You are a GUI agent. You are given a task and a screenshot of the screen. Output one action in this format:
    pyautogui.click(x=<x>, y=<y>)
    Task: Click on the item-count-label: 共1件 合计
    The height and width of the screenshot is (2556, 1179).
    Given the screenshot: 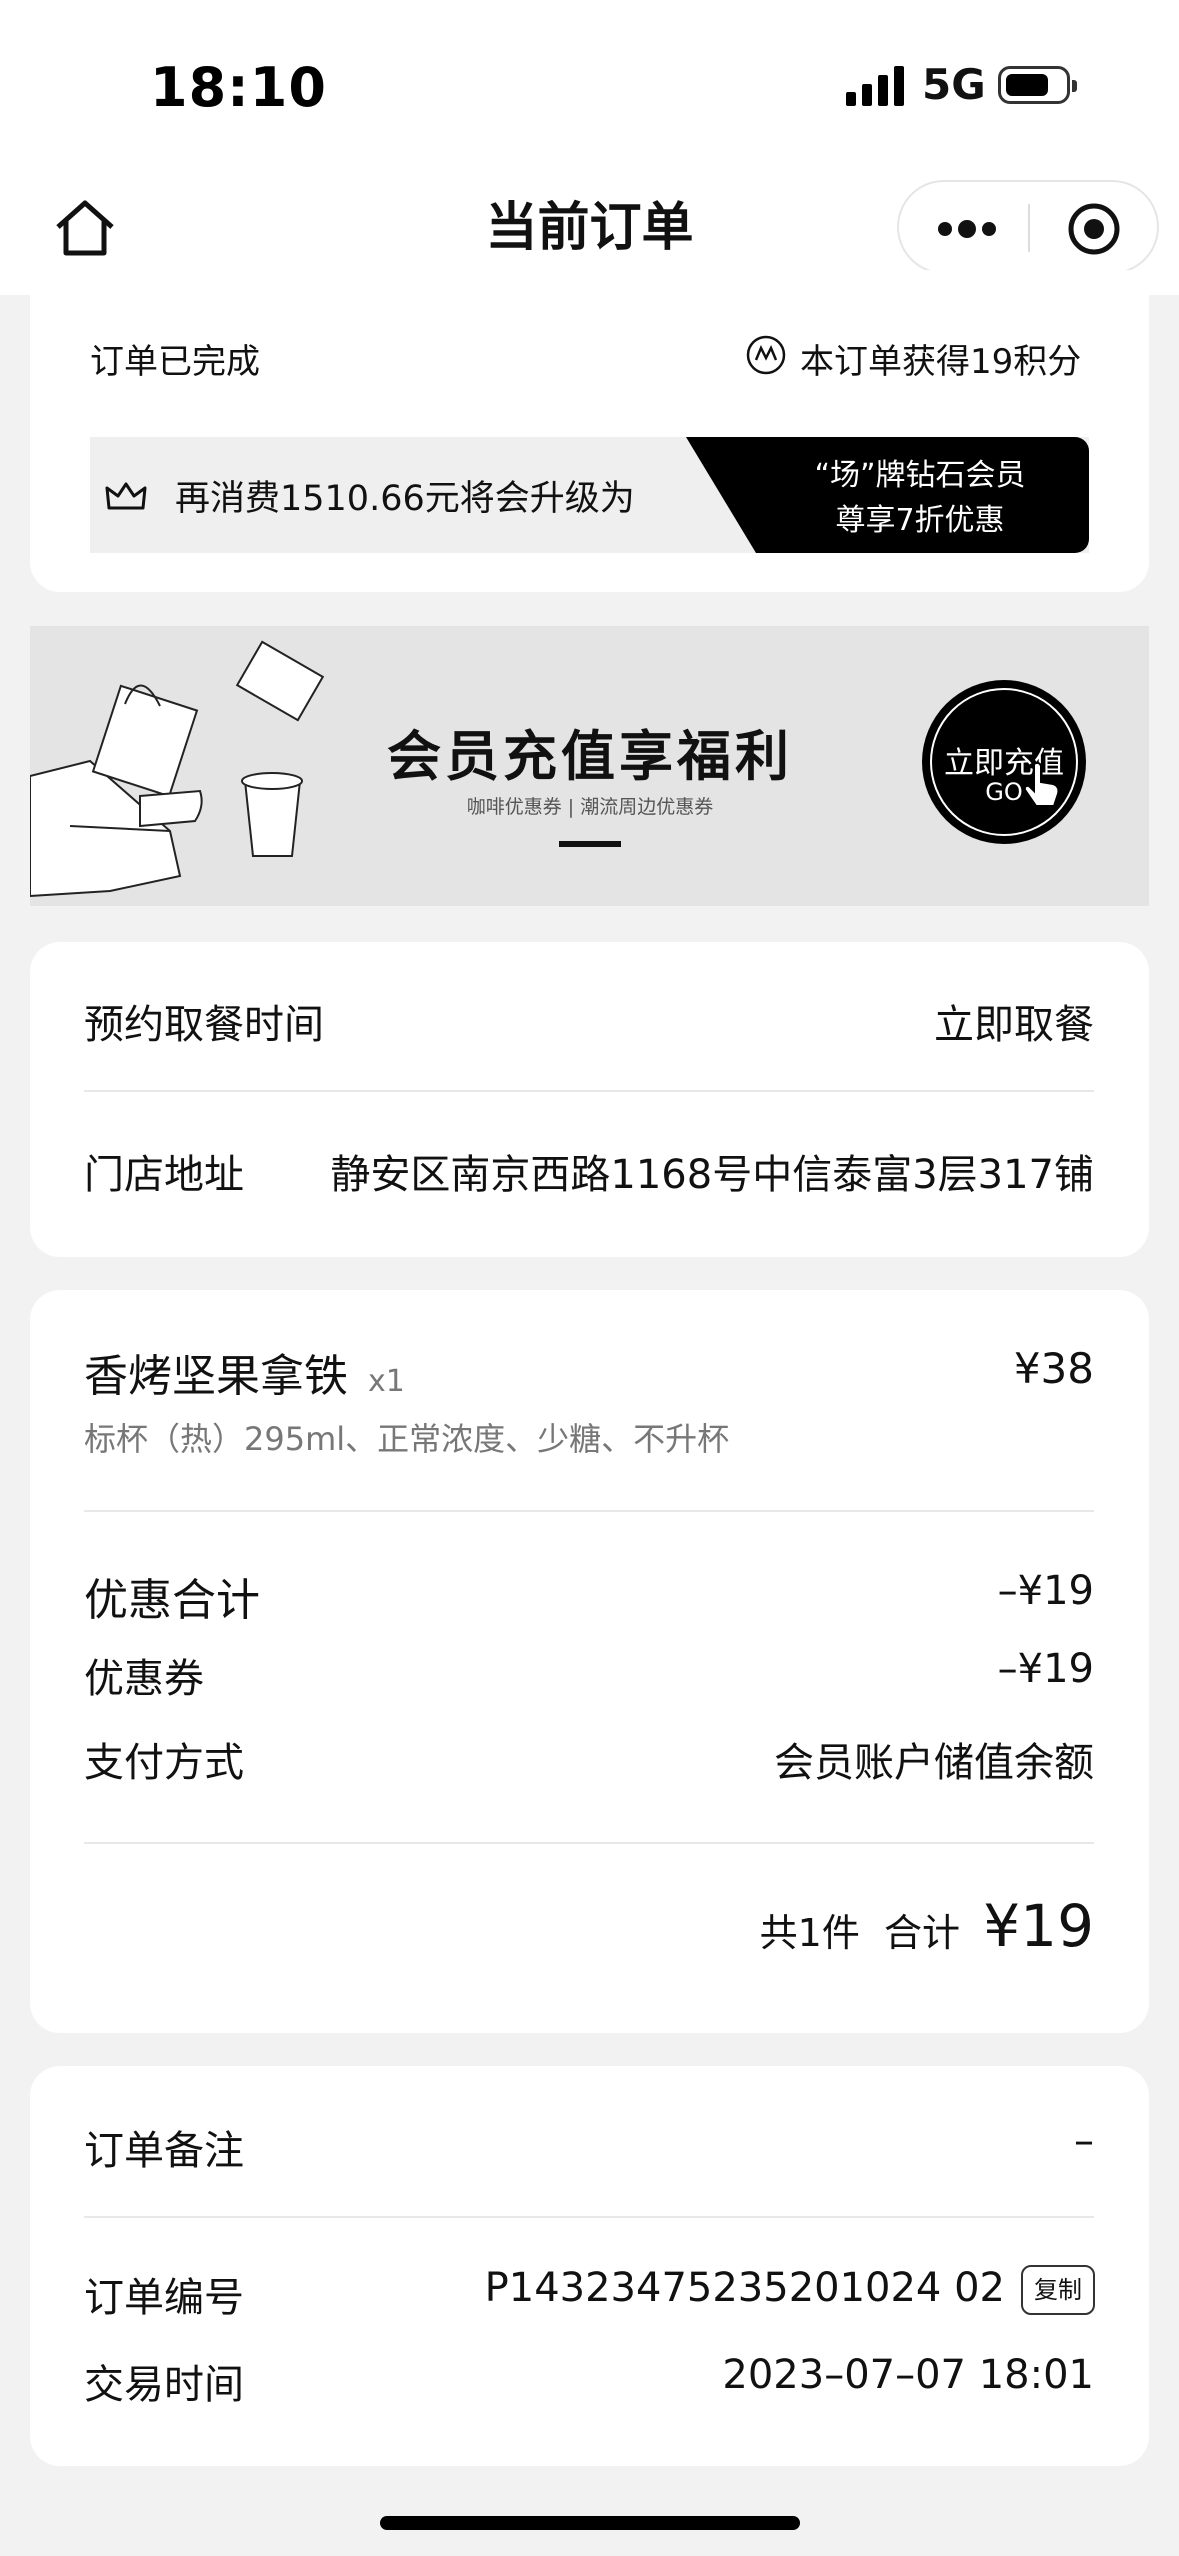 What is the action you would take?
    pyautogui.click(x=859, y=1933)
    